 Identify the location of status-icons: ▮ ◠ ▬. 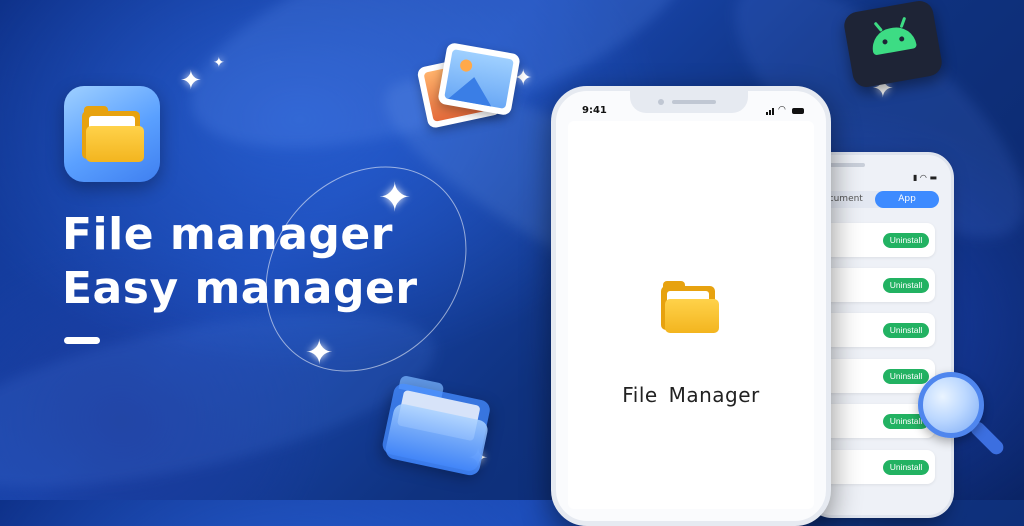
(924, 177).